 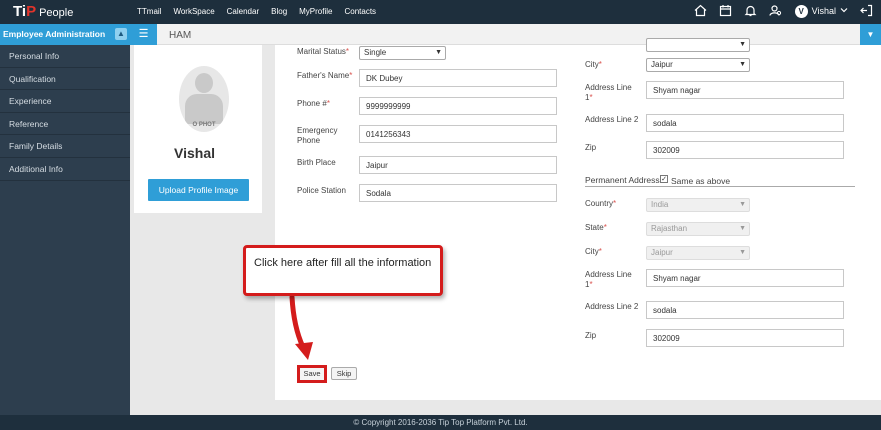 What do you see at coordinates (312, 374) in the screenshot?
I see `save-button: Save` at bounding box center [312, 374].